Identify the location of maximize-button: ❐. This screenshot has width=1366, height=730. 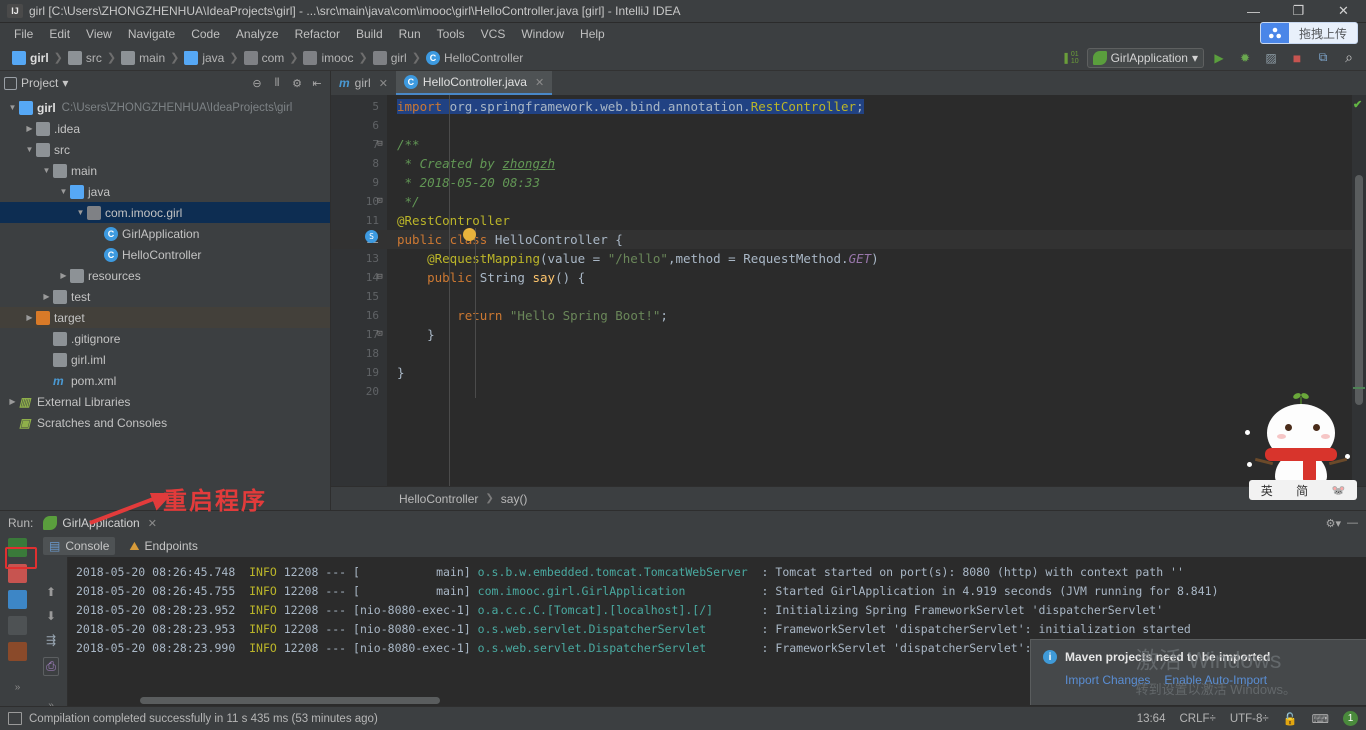
(1298, 11).